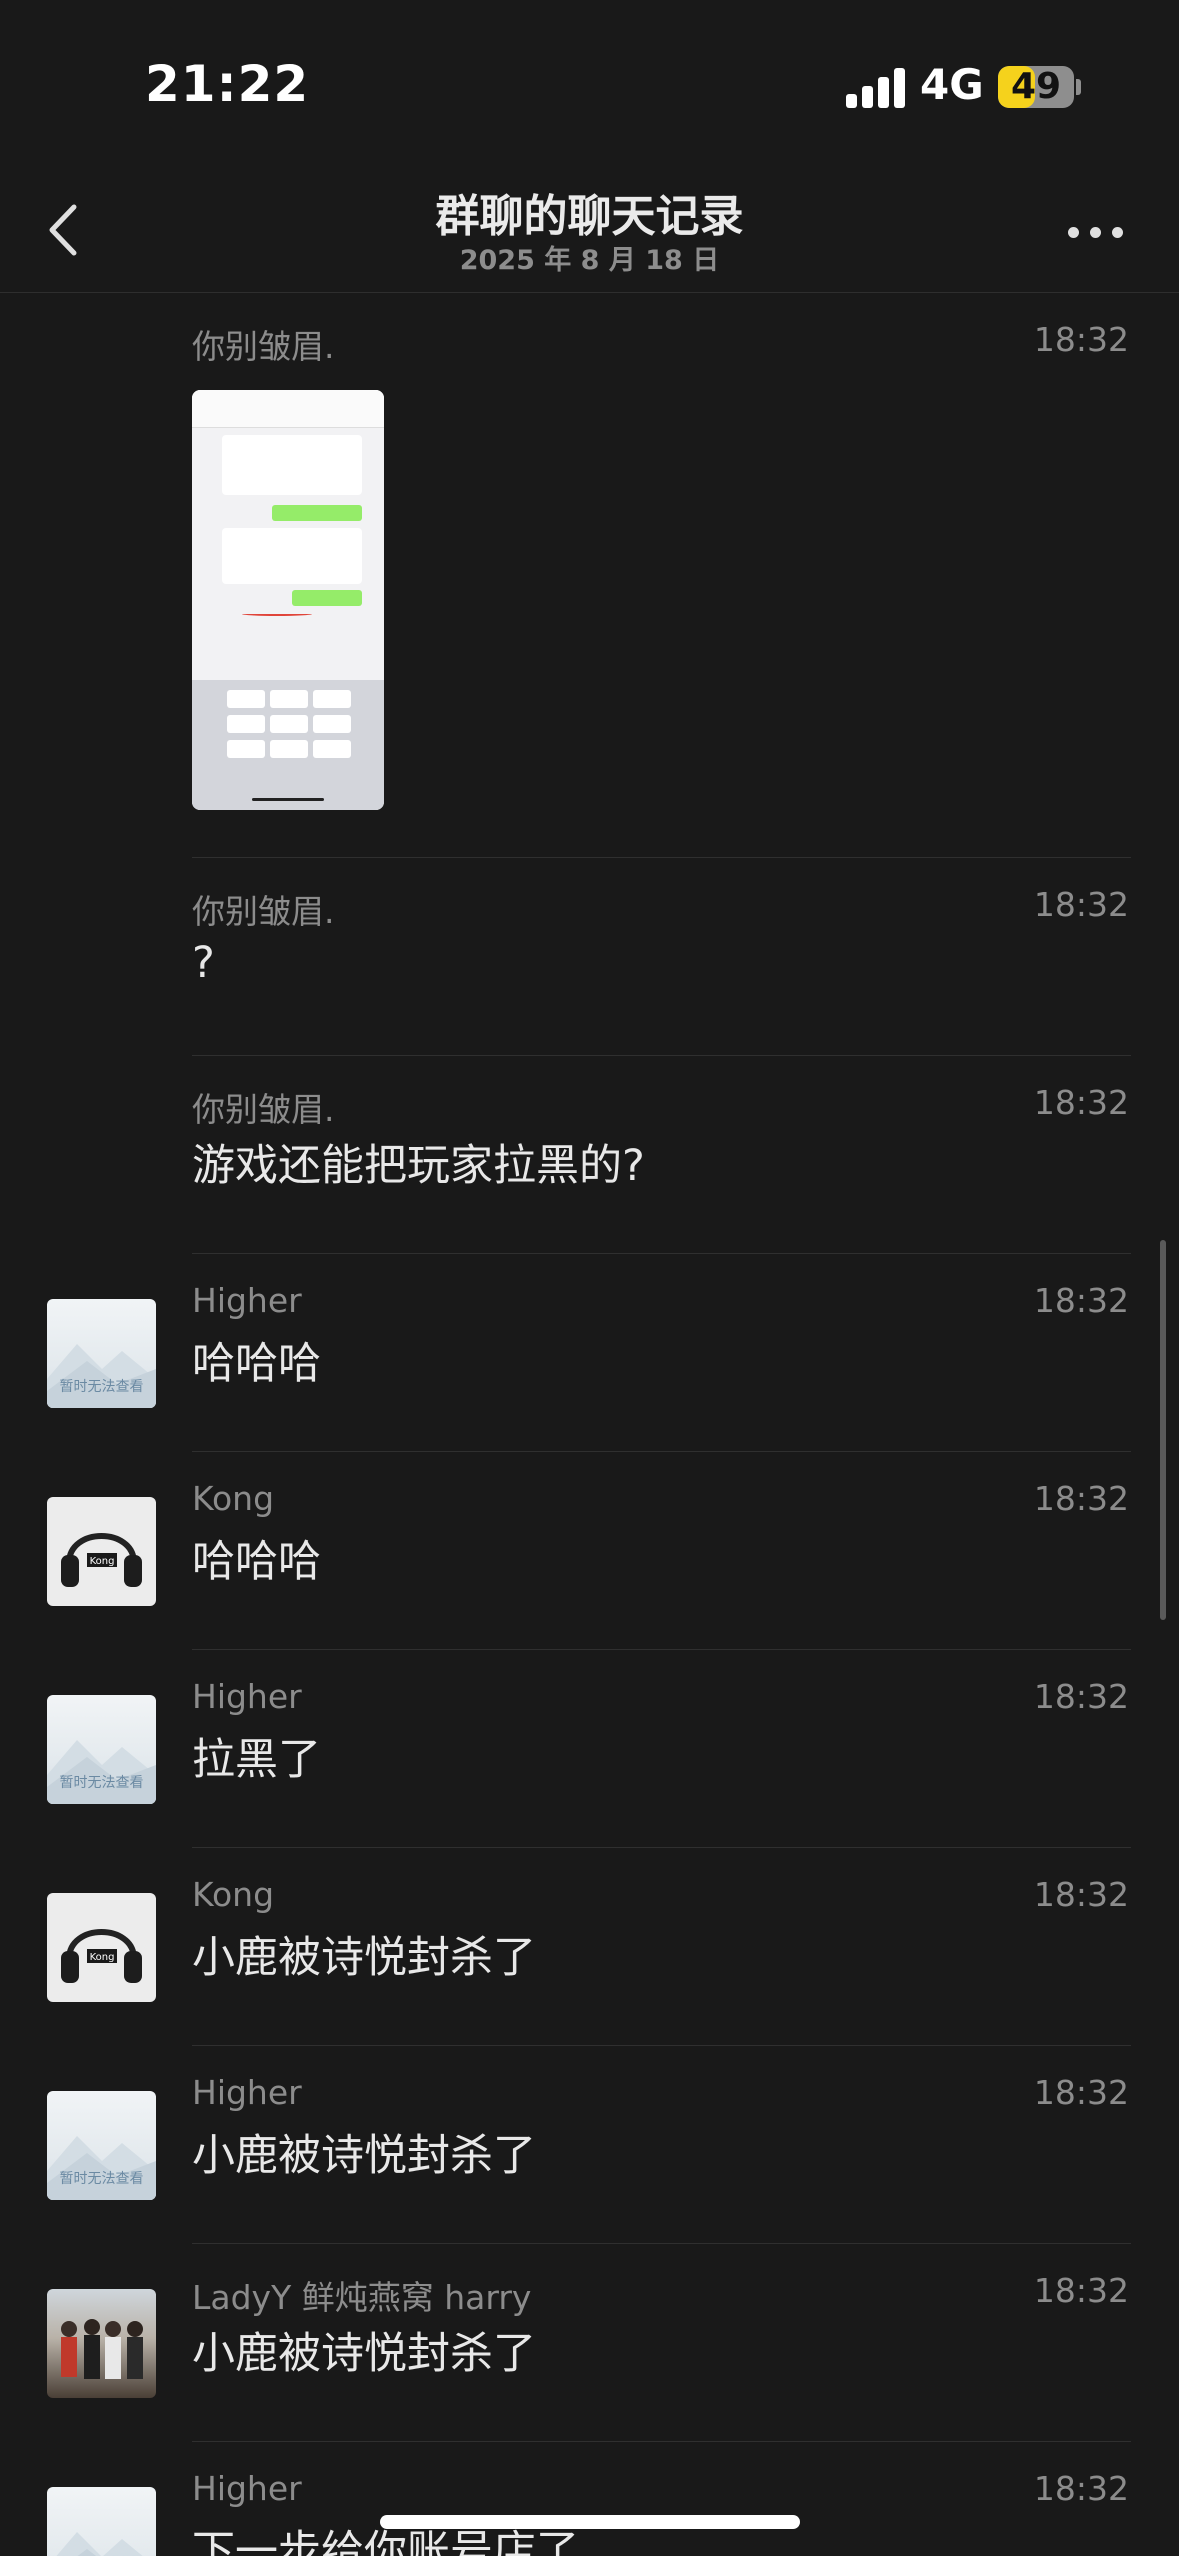 The width and height of the screenshot is (1179, 2556). Describe the element at coordinates (418, 1166) in the screenshot. I see `message-text: 游戏还能把玩家拉黑的?` at that location.